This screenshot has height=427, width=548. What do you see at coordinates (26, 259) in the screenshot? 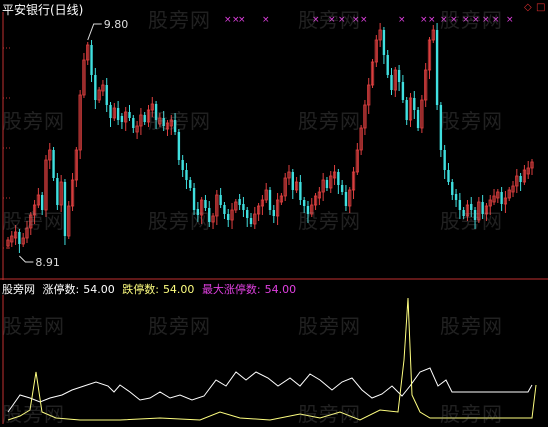
I see `low-pointer` at bounding box center [26, 259].